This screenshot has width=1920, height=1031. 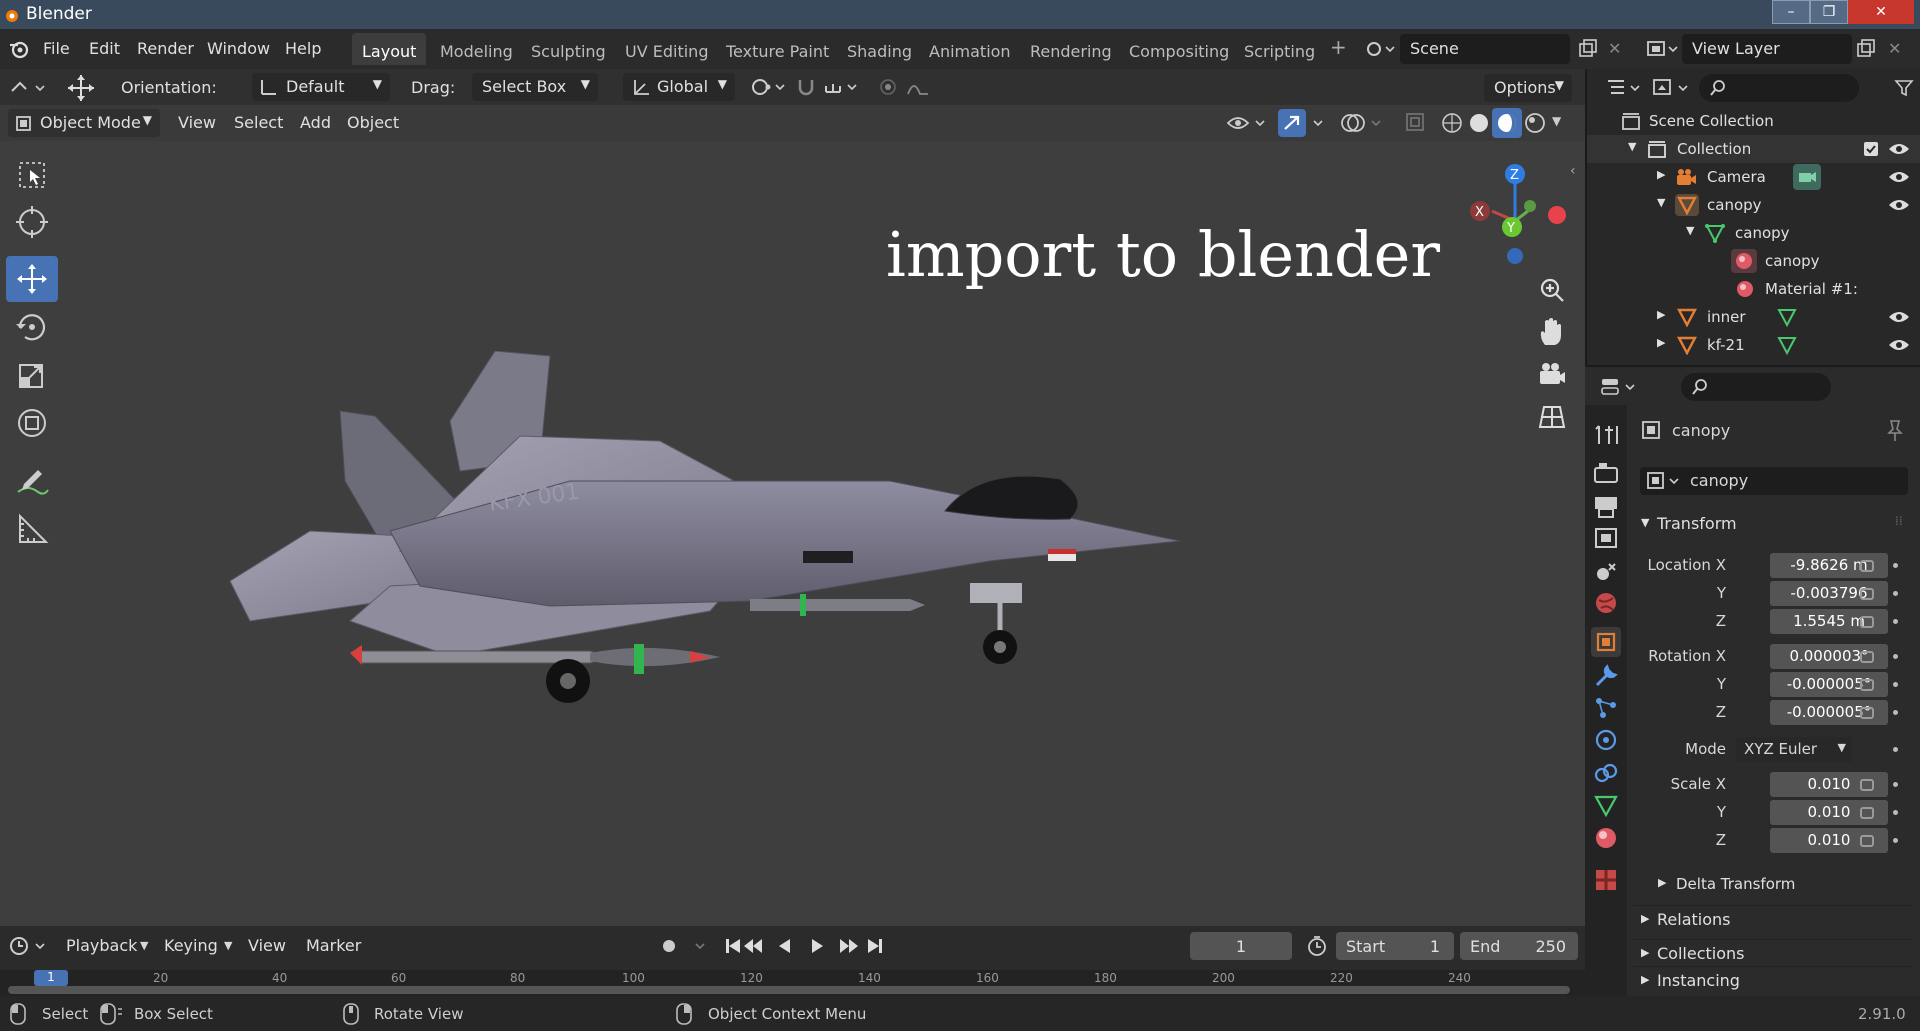 I want to click on outliner-row-camera: ▶ Camera, so click(x=1753, y=177).